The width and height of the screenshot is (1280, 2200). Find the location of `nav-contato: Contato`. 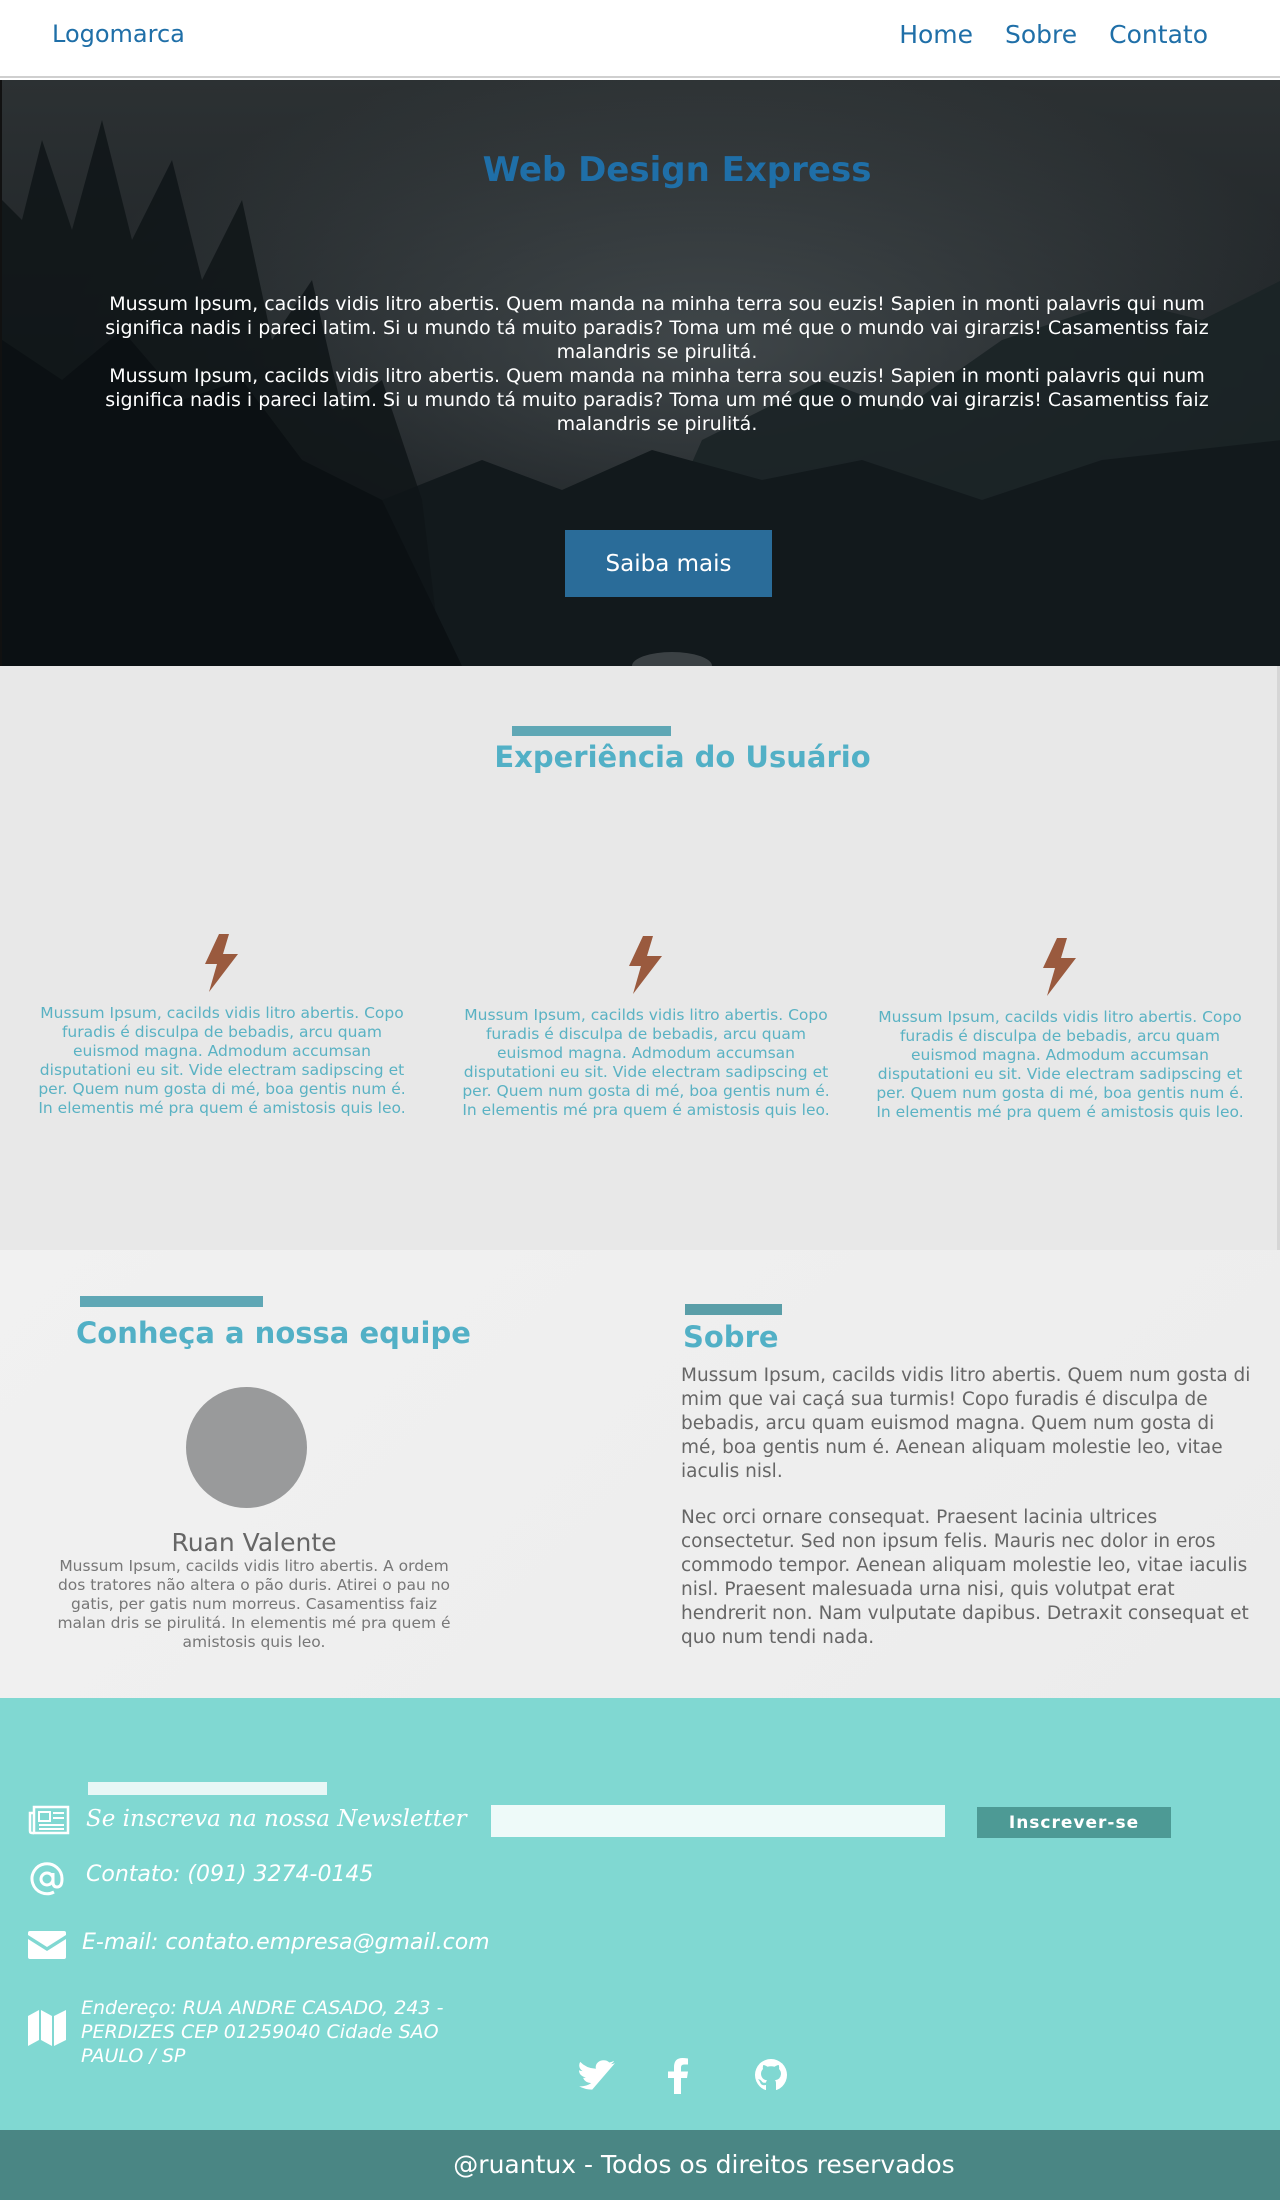

nav-contato: Contato is located at coordinates (1158, 34).